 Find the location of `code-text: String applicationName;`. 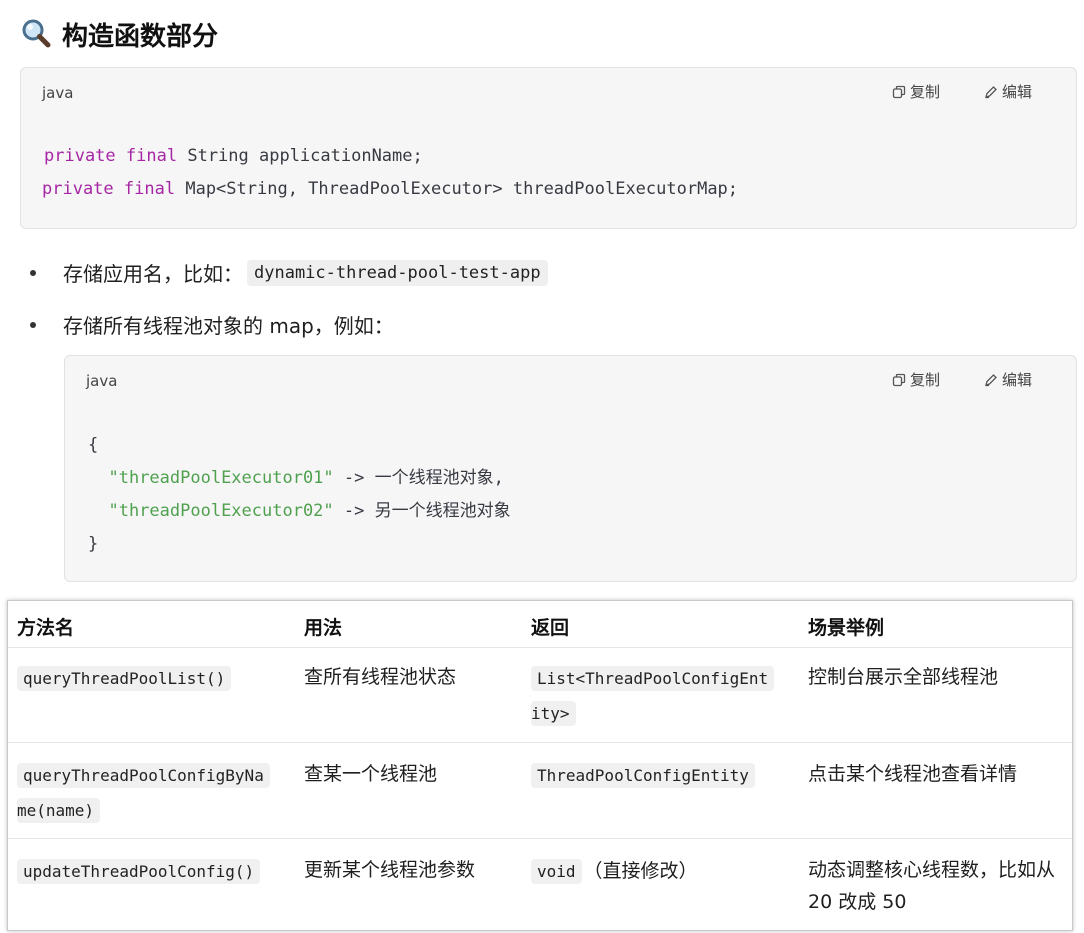

code-text: String applicationName; is located at coordinates (305, 156).